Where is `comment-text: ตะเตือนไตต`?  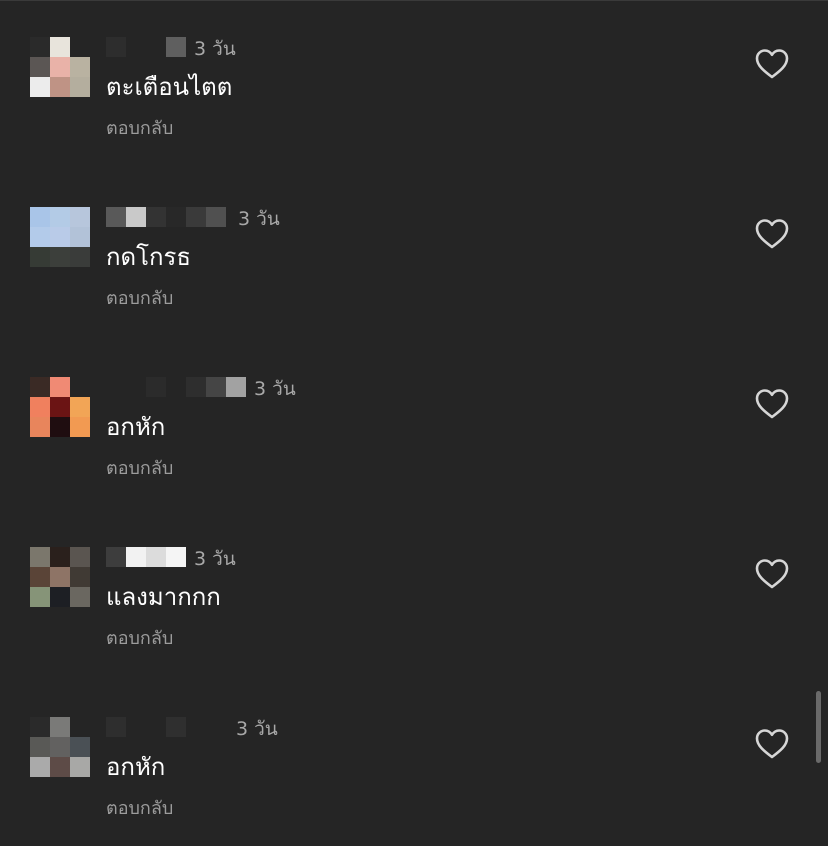
comment-text: ตะเตือนไตต is located at coordinates (169, 87).